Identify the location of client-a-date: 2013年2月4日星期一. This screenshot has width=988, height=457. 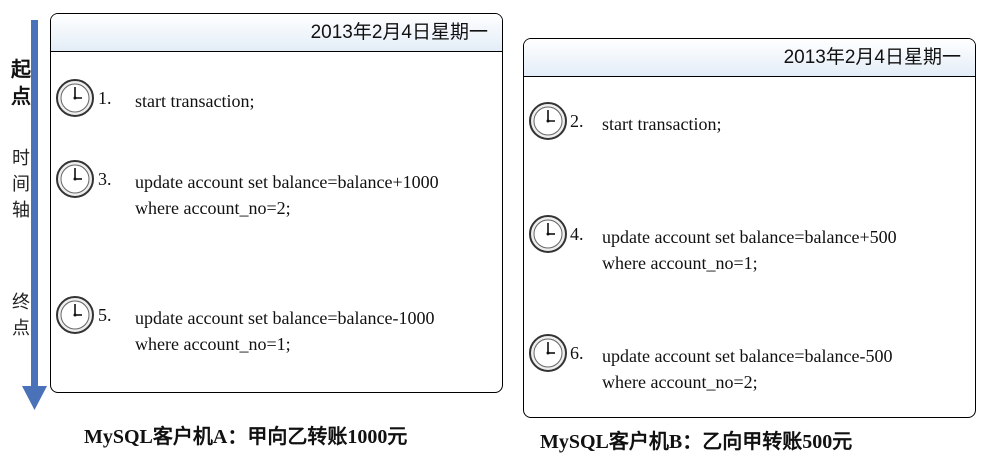
(276, 33).